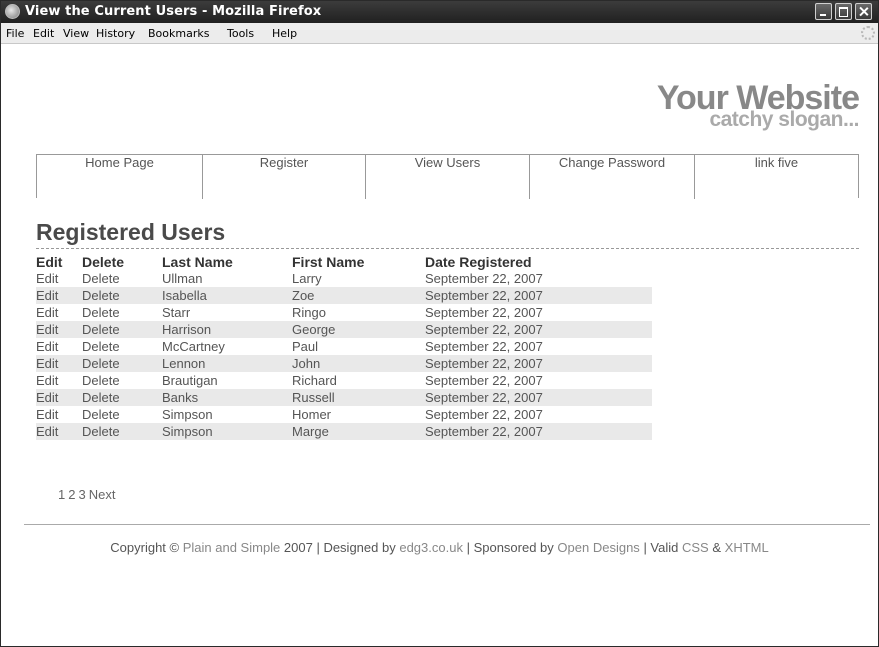 This screenshot has height=647, width=879. What do you see at coordinates (81, 494) in the screenshot?
I see `page-link-3: 3` at bounding box center [81, 494].